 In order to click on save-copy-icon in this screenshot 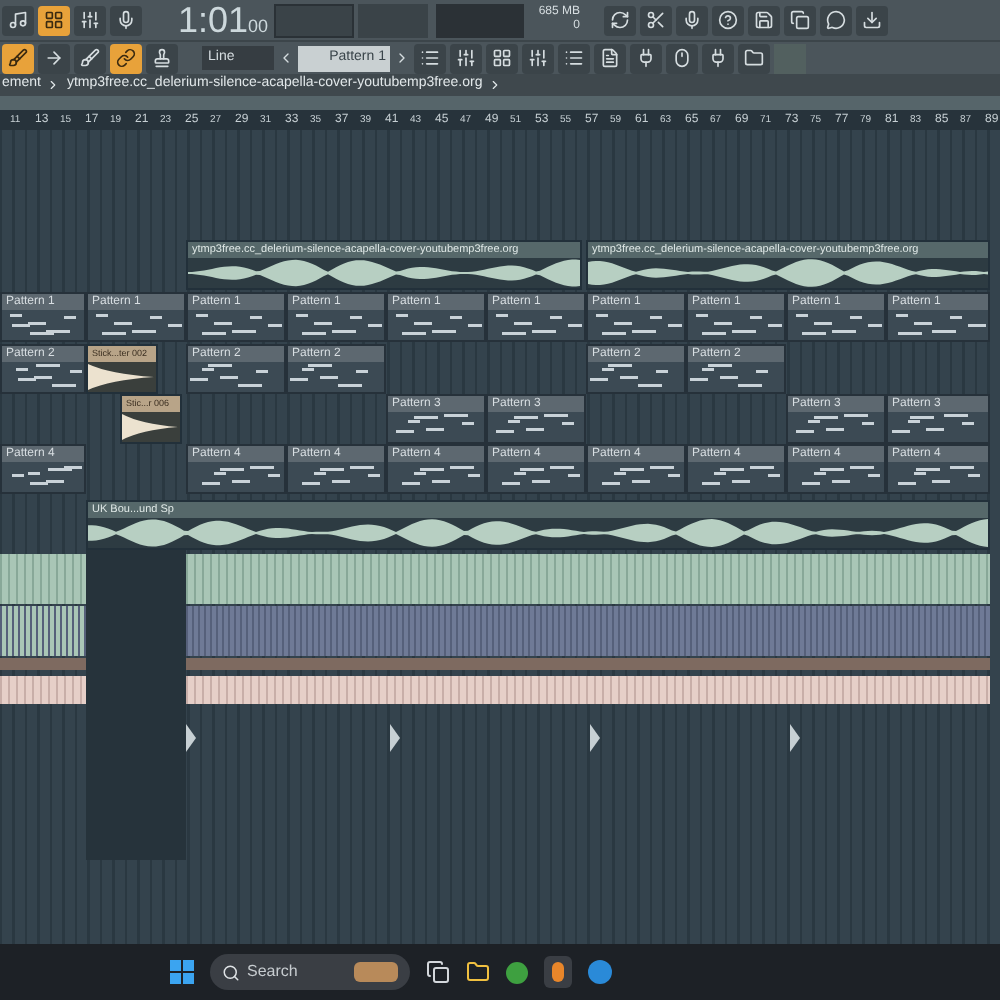, I will do `click(800, 20)`.